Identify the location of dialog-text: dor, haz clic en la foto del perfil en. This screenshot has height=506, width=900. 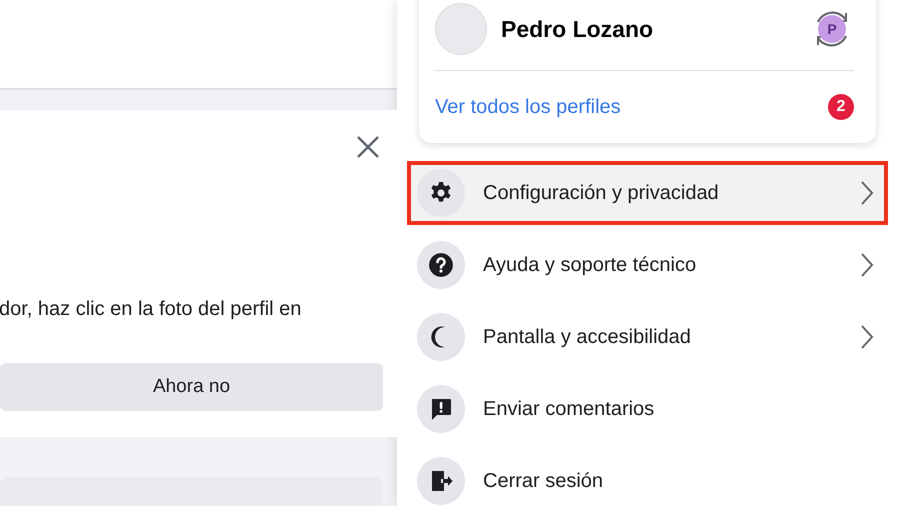
(151, 309).